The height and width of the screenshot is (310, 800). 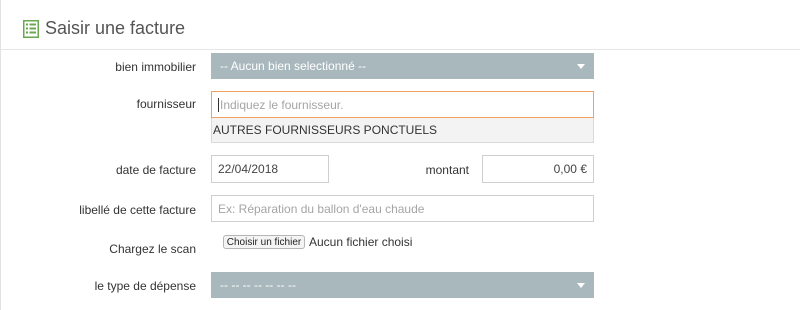 I want to click on text-cursor, so click(x=218, y=104).